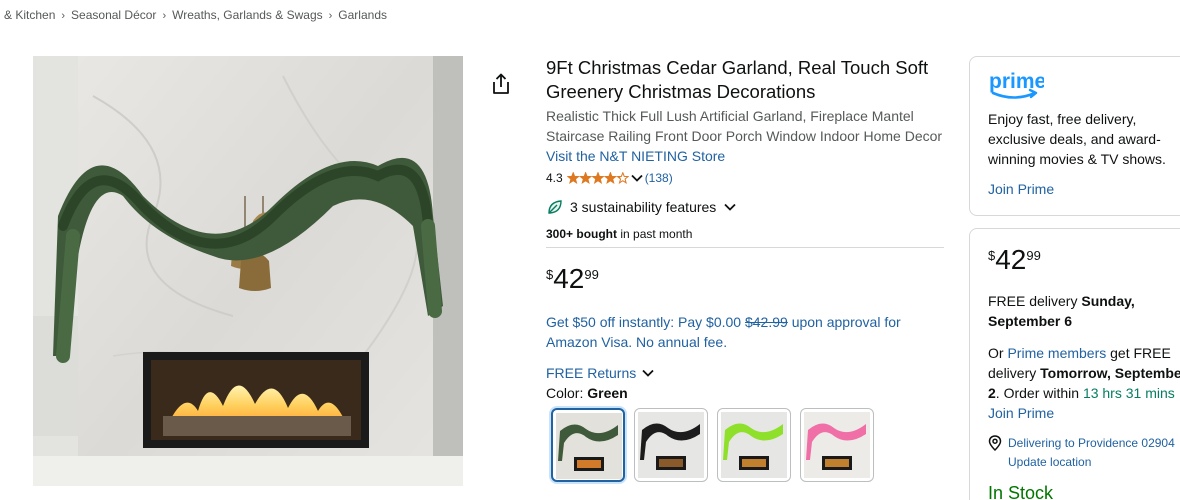 Image resolution: width=1180 pixels, height=500 pixels. I want to click on prime-members-link: Prime members, so click(1056, 353).